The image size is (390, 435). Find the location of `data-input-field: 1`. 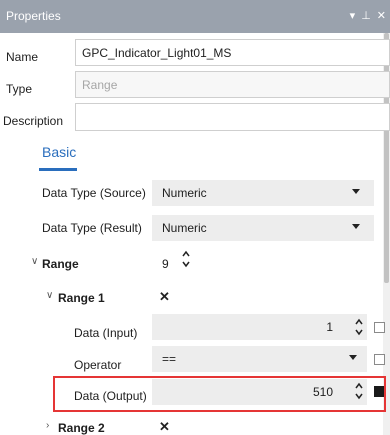

data-input-field: 1 is located at coordinates (259, 327).